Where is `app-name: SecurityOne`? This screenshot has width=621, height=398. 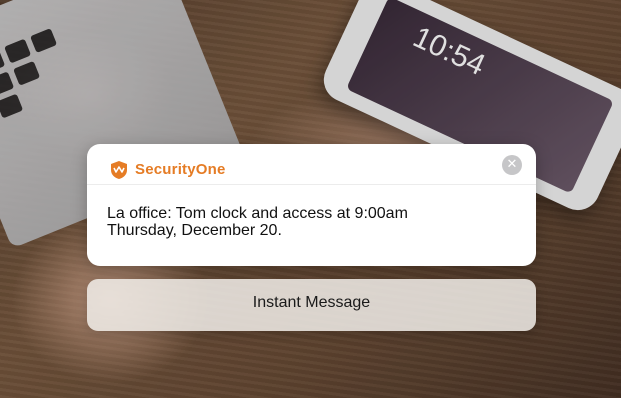 app-name: SecurityOne is located at coordinates (180, 169).